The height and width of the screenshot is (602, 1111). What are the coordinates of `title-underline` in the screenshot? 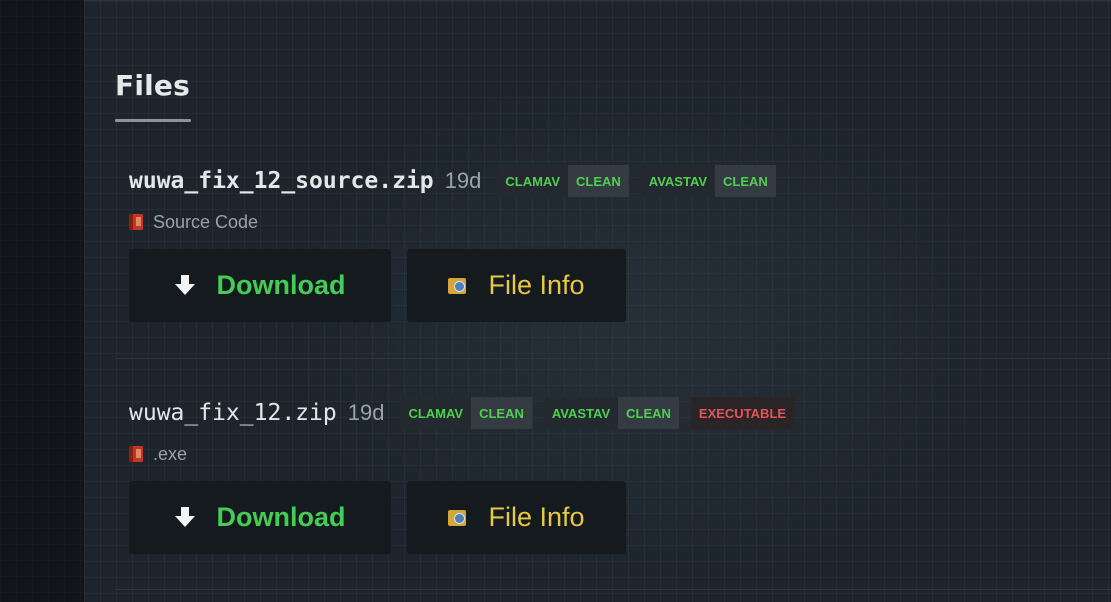 It's located at (153, 120).